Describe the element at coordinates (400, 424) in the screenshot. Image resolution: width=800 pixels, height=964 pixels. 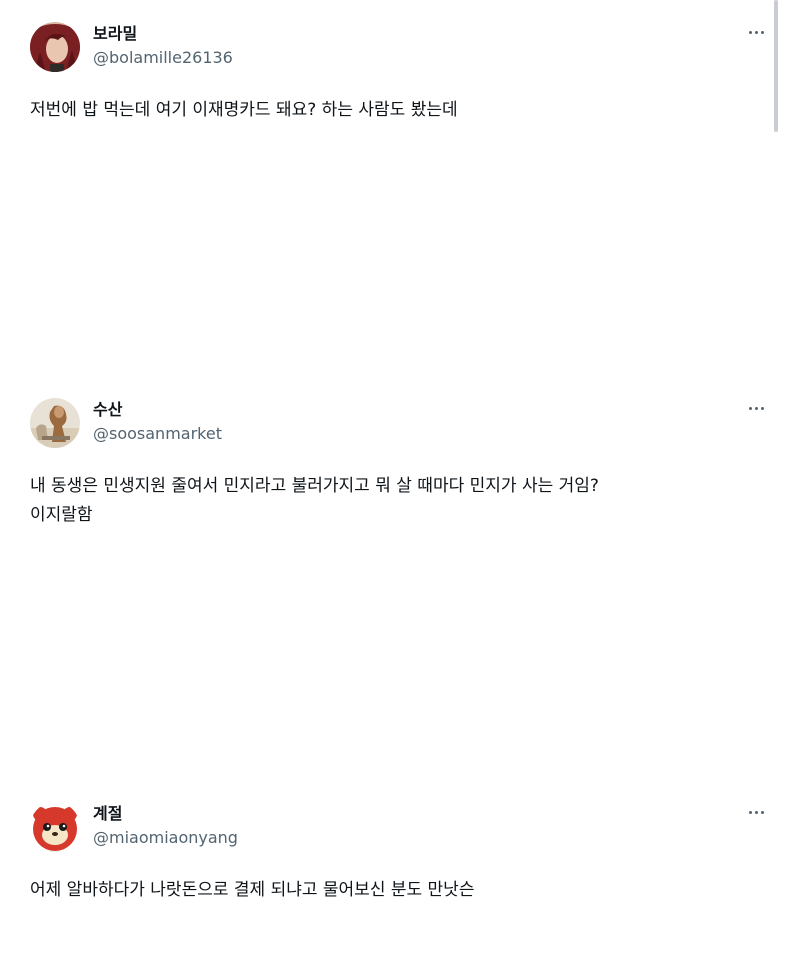
I see `tweet-header: 수산 @soosanmarket` at that location.